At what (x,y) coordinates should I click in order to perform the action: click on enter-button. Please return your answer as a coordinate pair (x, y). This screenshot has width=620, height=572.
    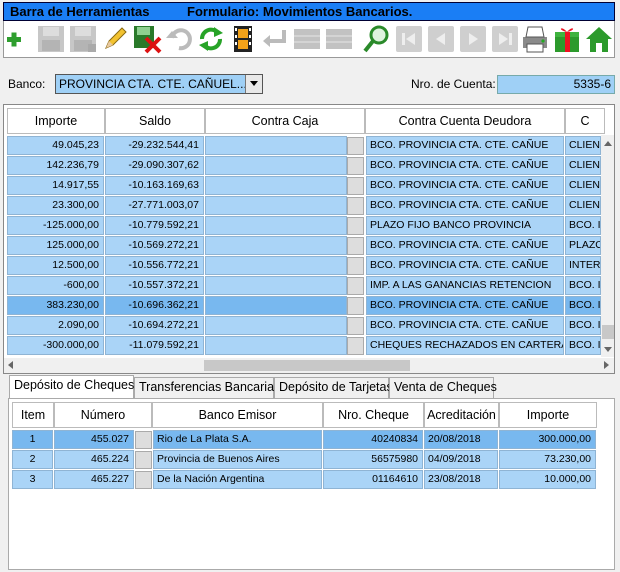
    Looking at the image, I should click on (275, 39).